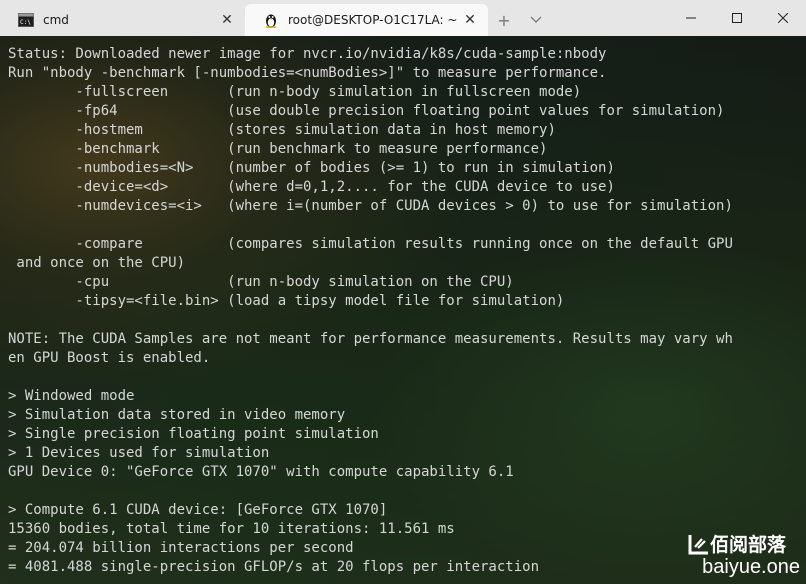 The height and width of the screenshot is (584, 806). I want to click on terminal-line: > Windowed mode, so click(71, 396).